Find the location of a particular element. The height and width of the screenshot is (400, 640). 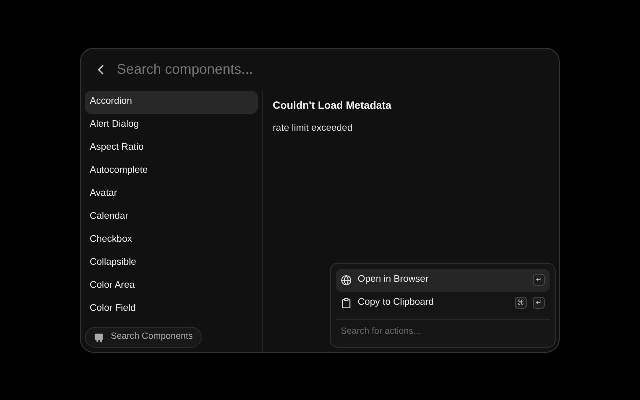

sidebar-item: Accordion is located at coordinates (171, 102).